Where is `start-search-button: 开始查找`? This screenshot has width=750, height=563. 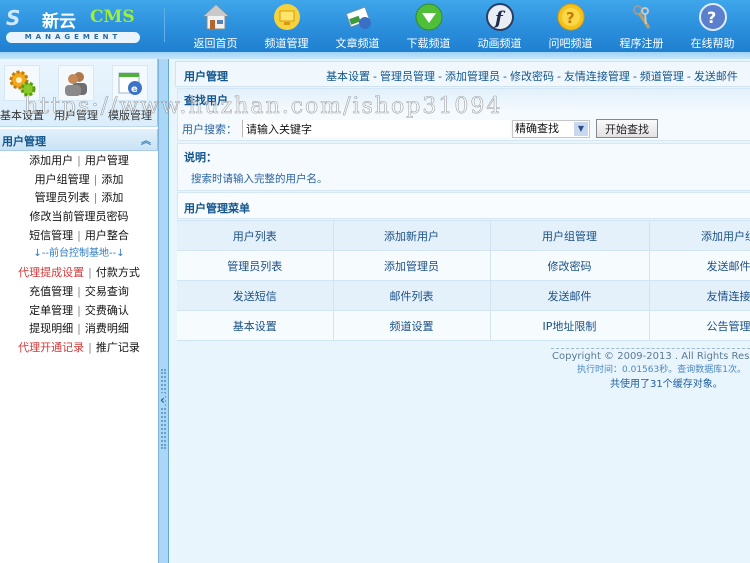
start-search-button: 开始查找 is located at coordinates (627, 128).